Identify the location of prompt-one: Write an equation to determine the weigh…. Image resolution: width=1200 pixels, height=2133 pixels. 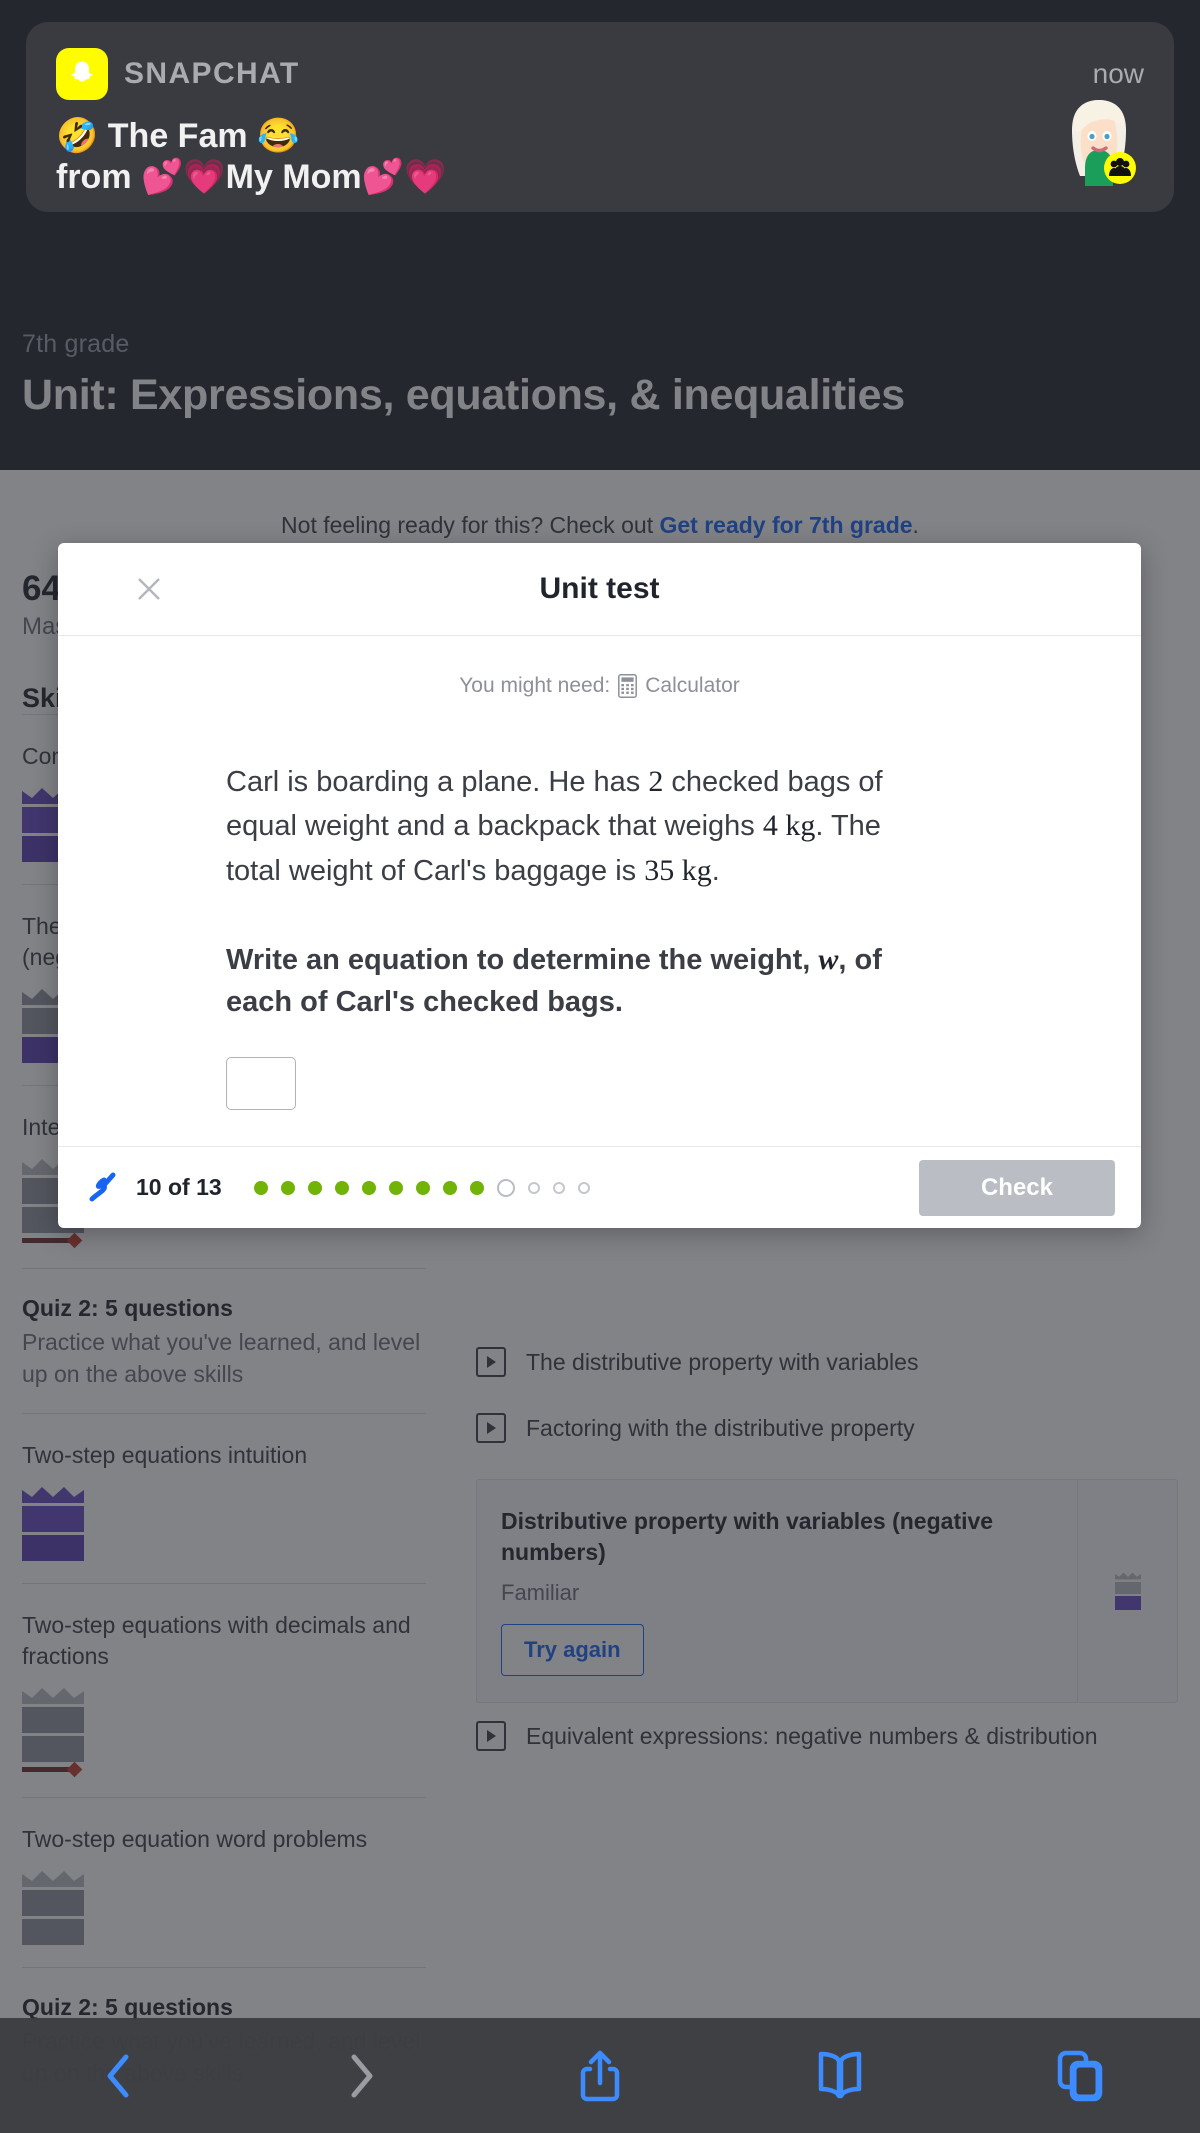
(586, 981).